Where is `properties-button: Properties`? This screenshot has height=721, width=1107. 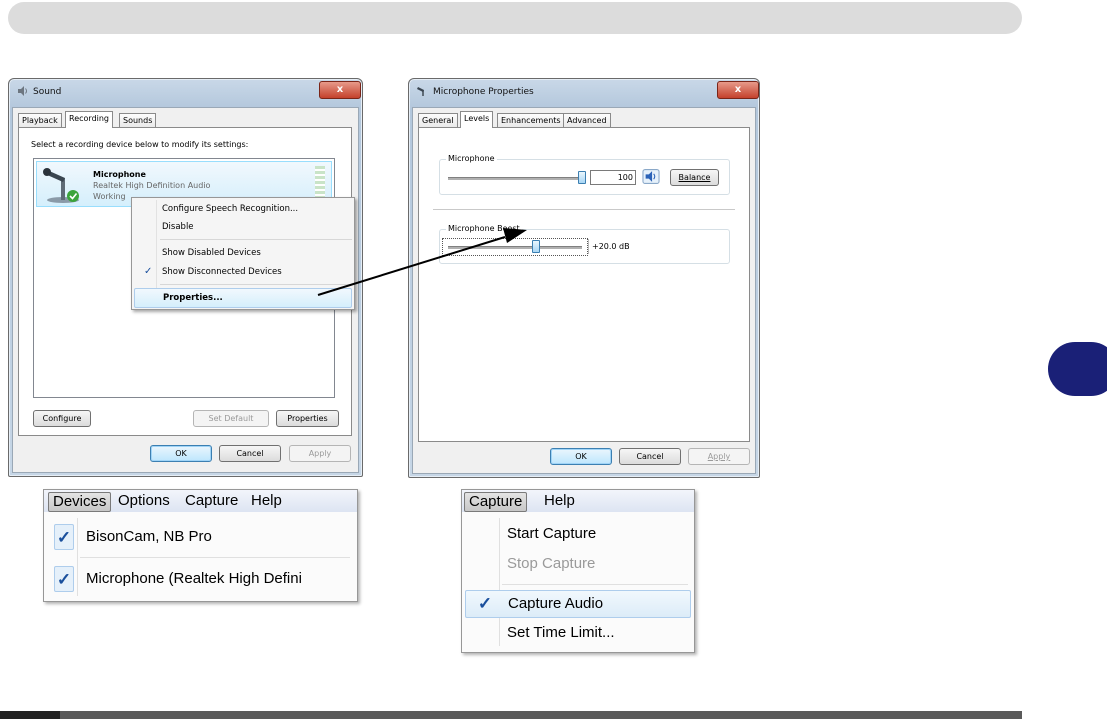 properties-button: Properties is located at coordinates (307, 418).